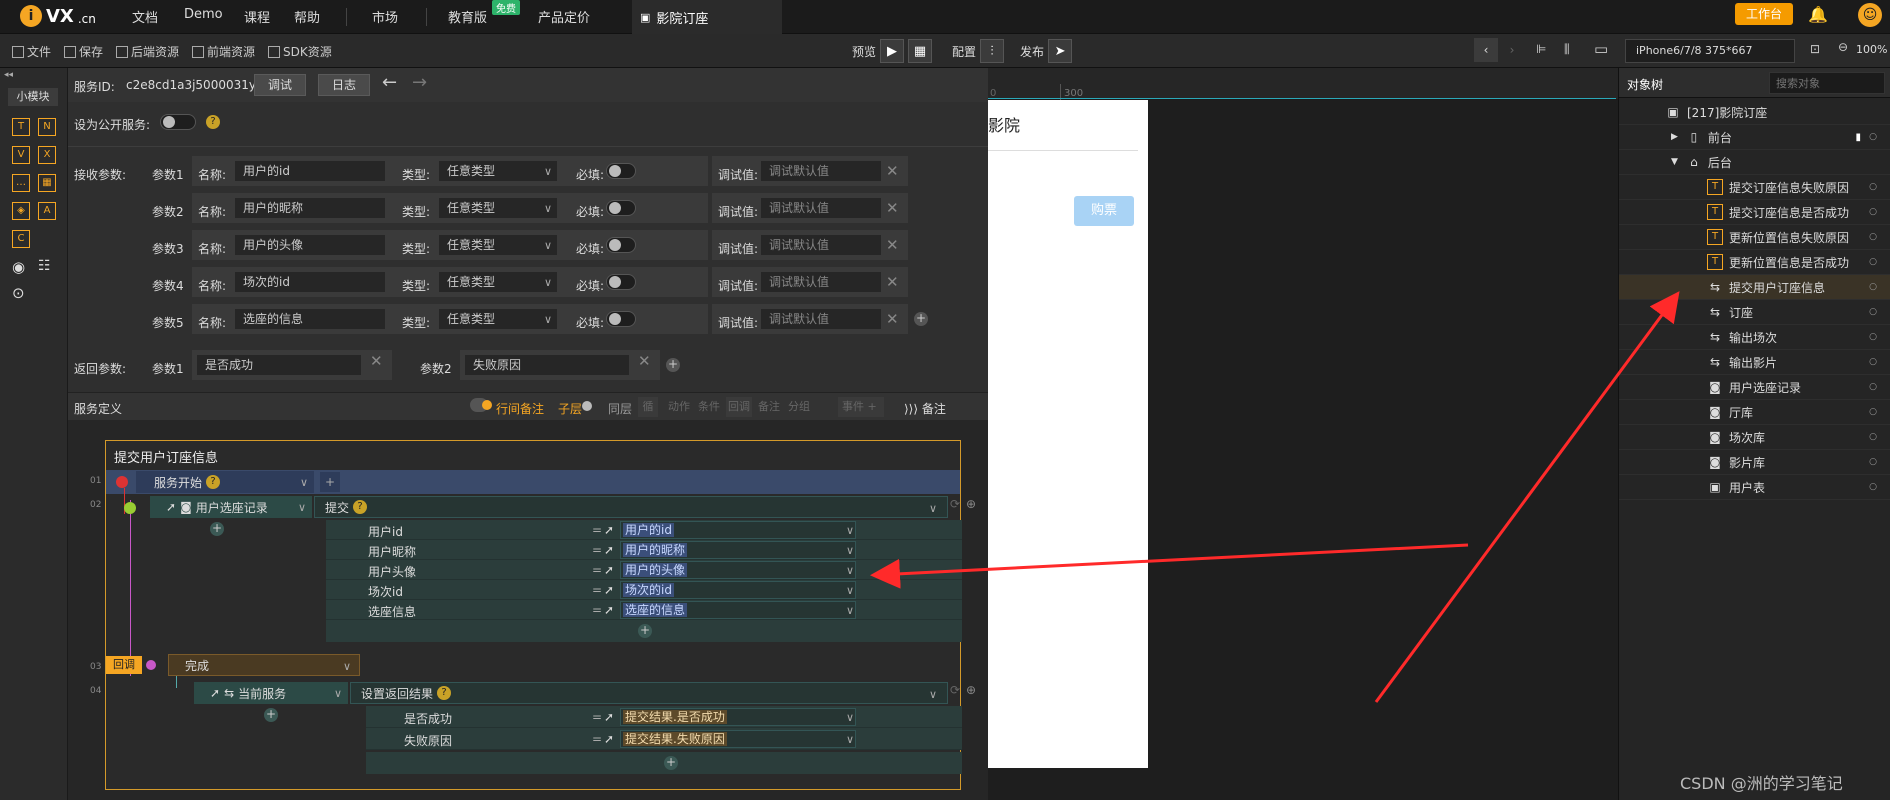  Describe the element at coordinates (1527, 497) in the screenshot. I see `arrow-to-tree-item` at that location.